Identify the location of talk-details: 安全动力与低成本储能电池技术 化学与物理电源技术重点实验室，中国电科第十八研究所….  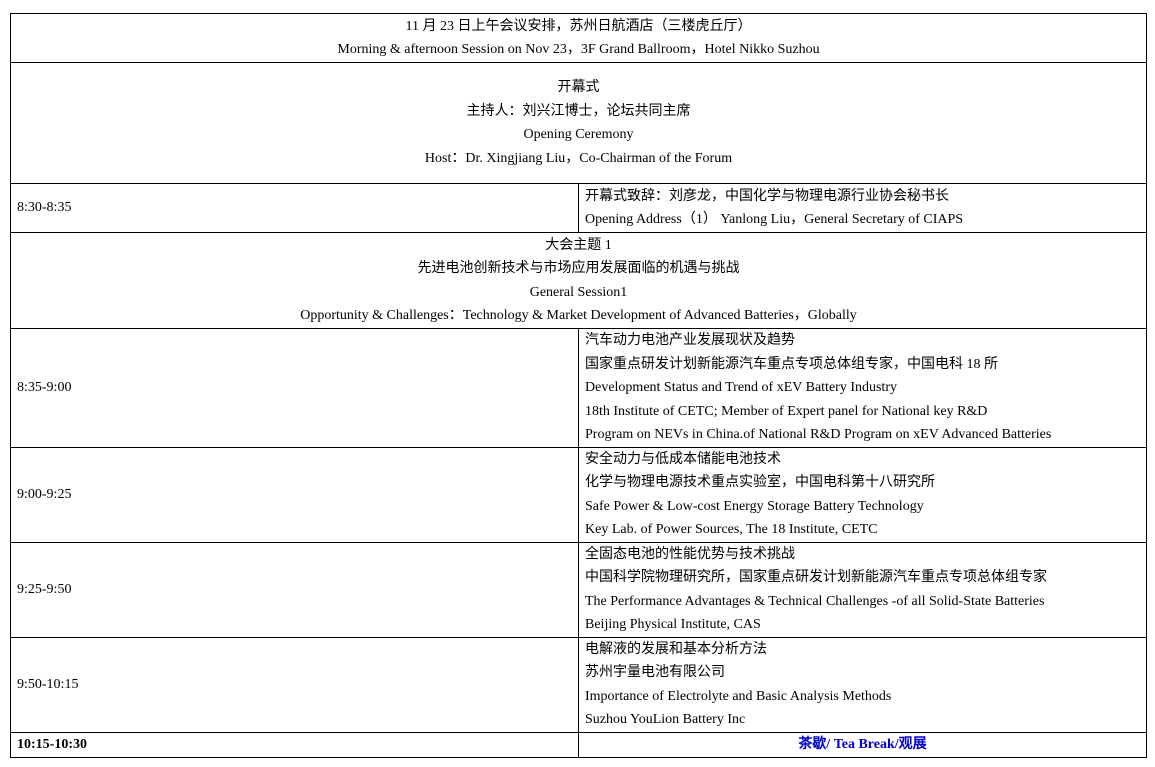
(862, 494).